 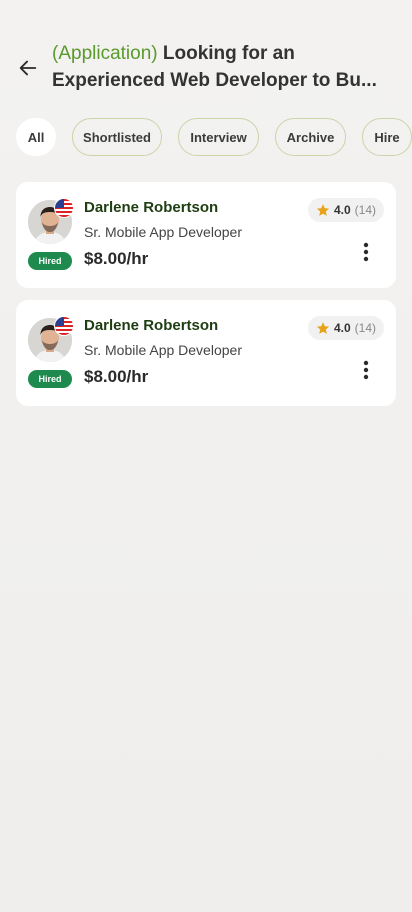 I want to click on filter-chip-archive: Archive, so click(x=310, y=137).